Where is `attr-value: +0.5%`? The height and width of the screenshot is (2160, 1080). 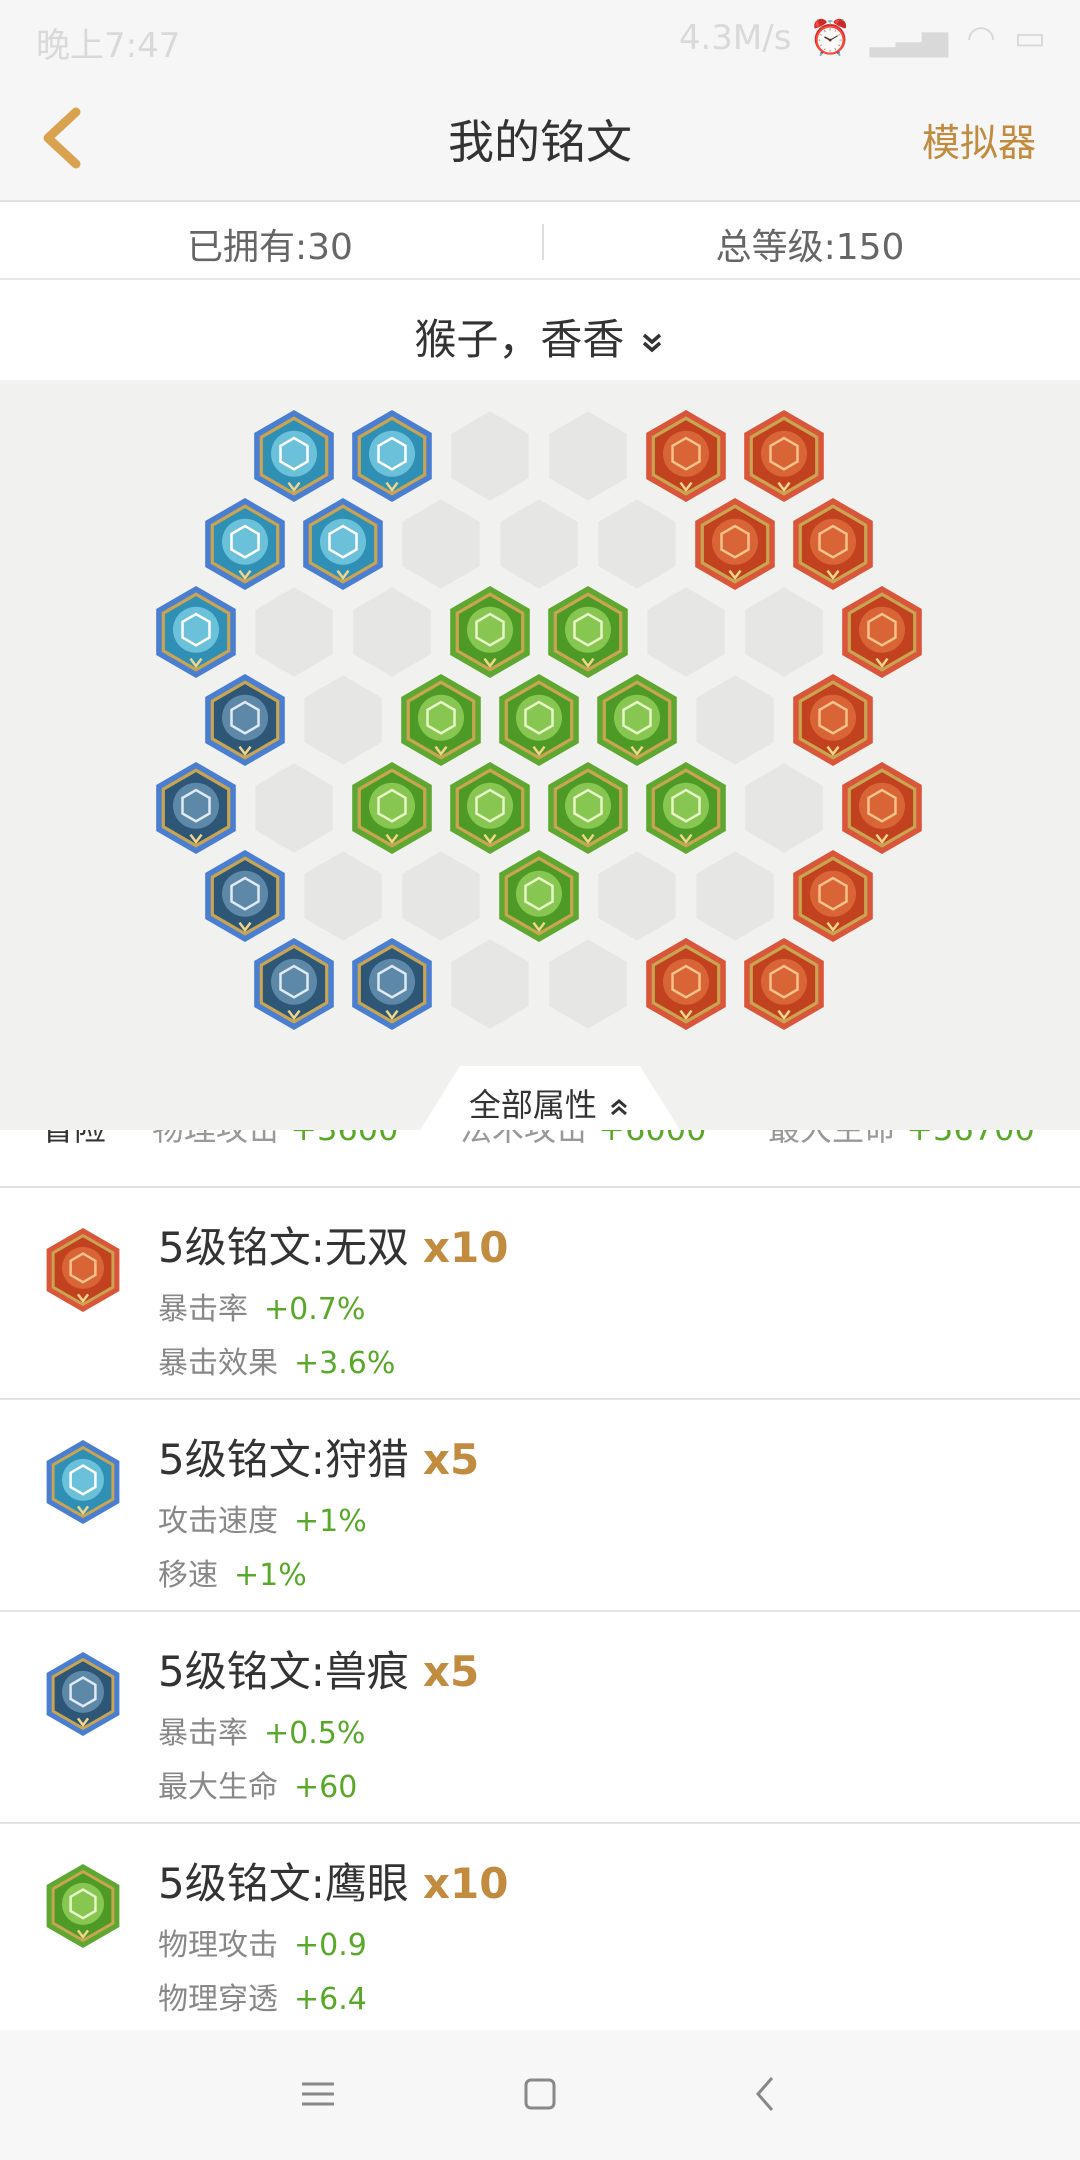 attr-value: +0.5% is located at coordinates (315, 1733).